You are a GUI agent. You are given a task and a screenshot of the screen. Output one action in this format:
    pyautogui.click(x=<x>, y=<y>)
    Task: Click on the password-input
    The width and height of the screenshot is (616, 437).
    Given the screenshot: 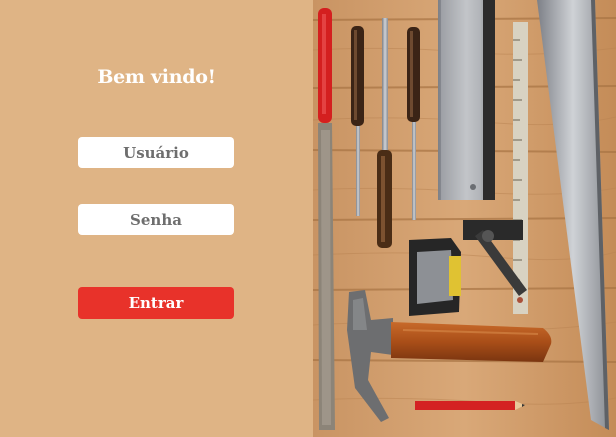 What is the action you would take?
    pyautogui.click(x=156, y=219)
    